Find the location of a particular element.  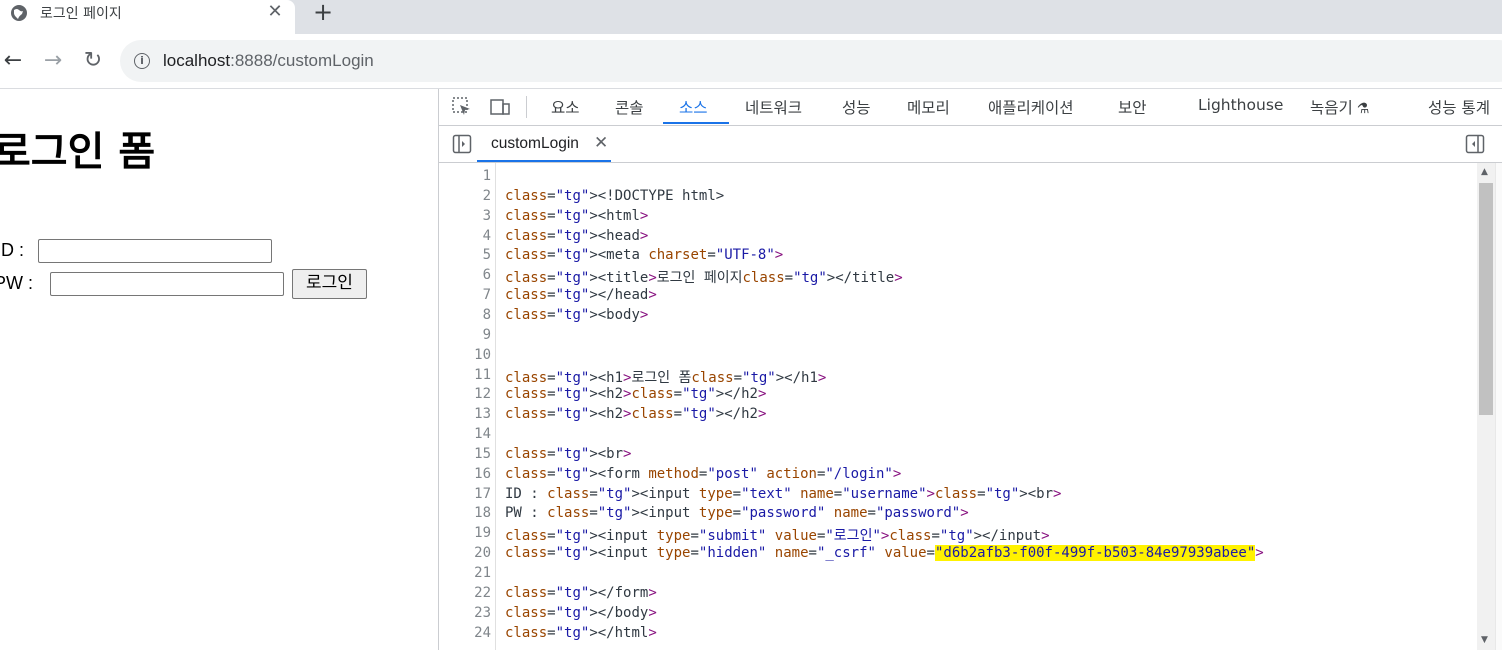

line-number: 2 is located at coordinates (471, 196).